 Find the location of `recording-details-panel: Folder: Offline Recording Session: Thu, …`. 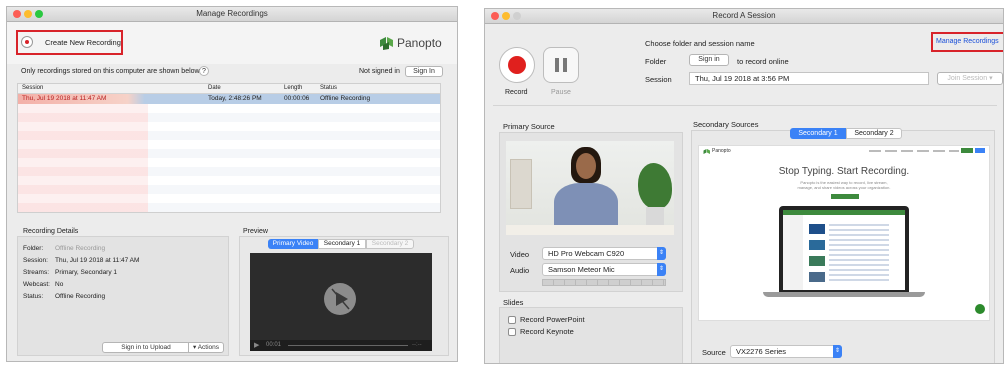

recording-details-panel: Folder: Offline Recording Session: Thu, … is located at coordinates (123, 296).